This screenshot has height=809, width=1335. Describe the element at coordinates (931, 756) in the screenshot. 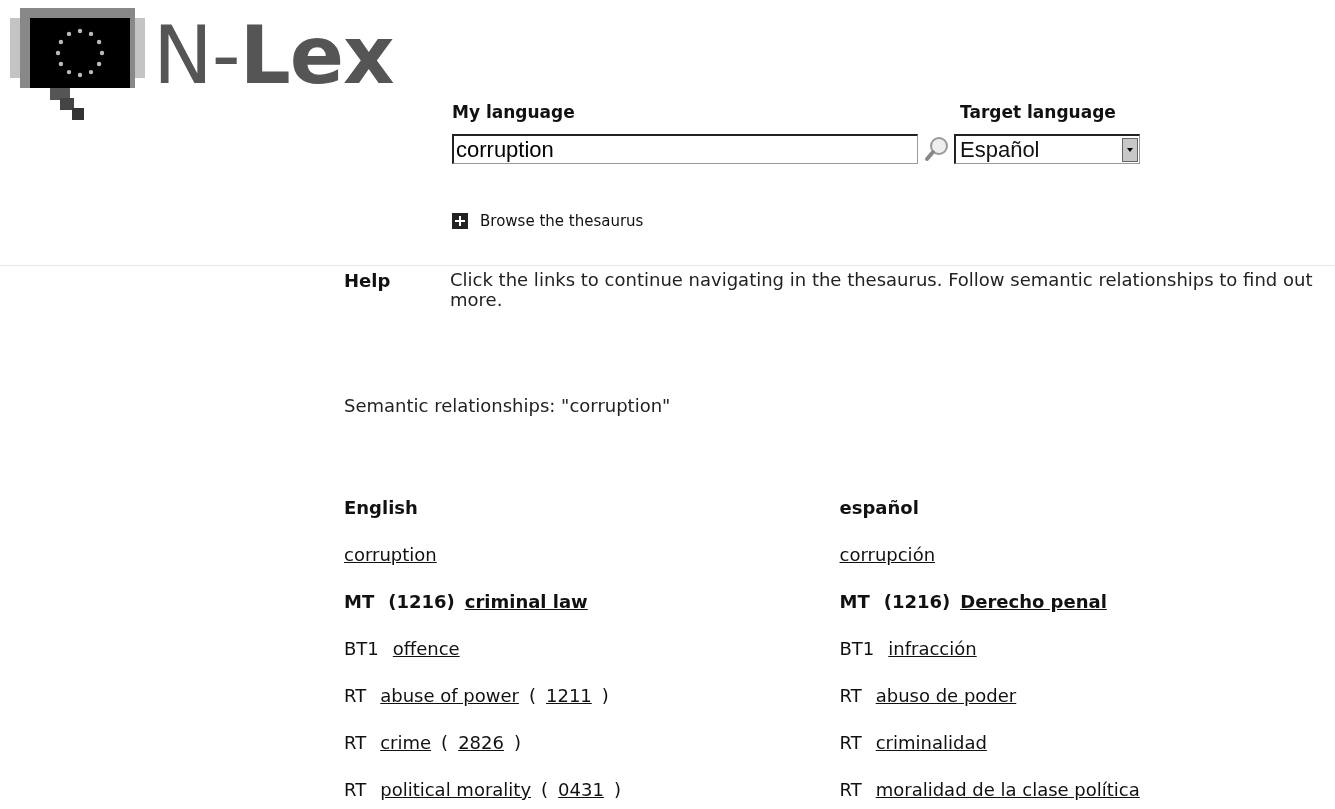

I see `term-link: criminalidad` at that location.